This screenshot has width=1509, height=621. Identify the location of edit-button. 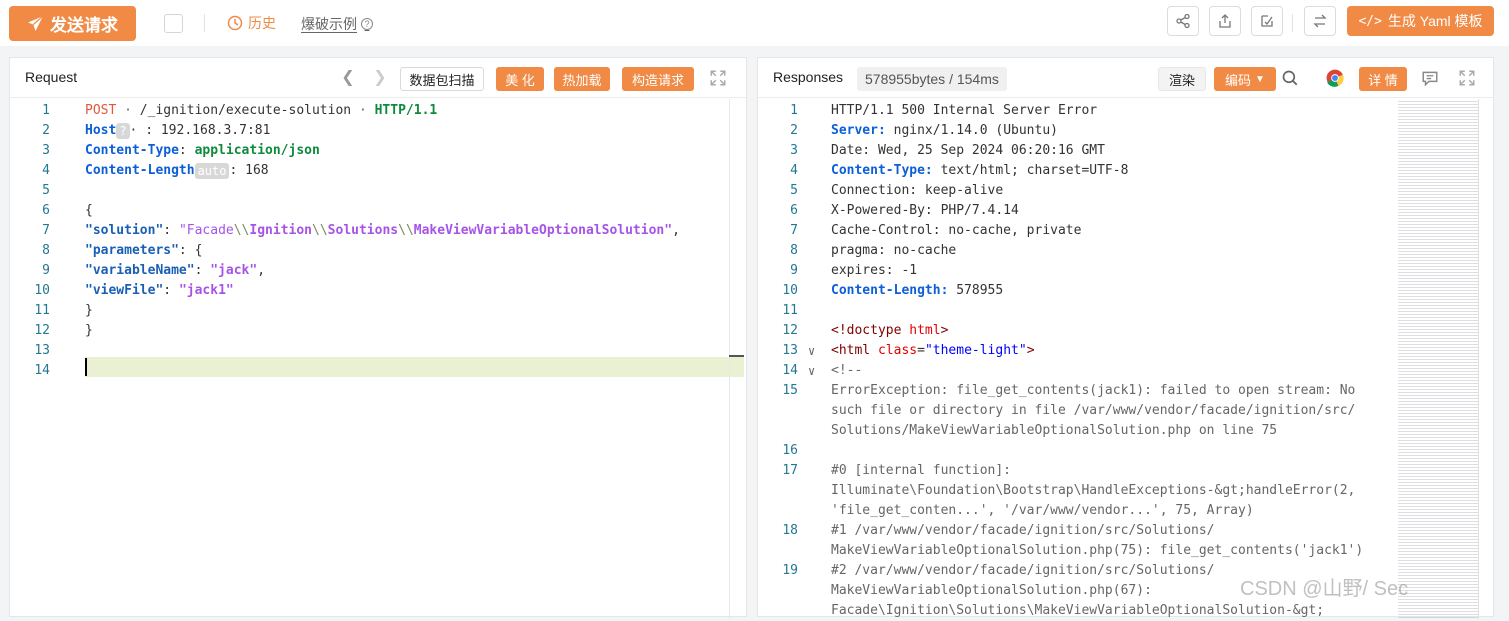
(1267, 21).